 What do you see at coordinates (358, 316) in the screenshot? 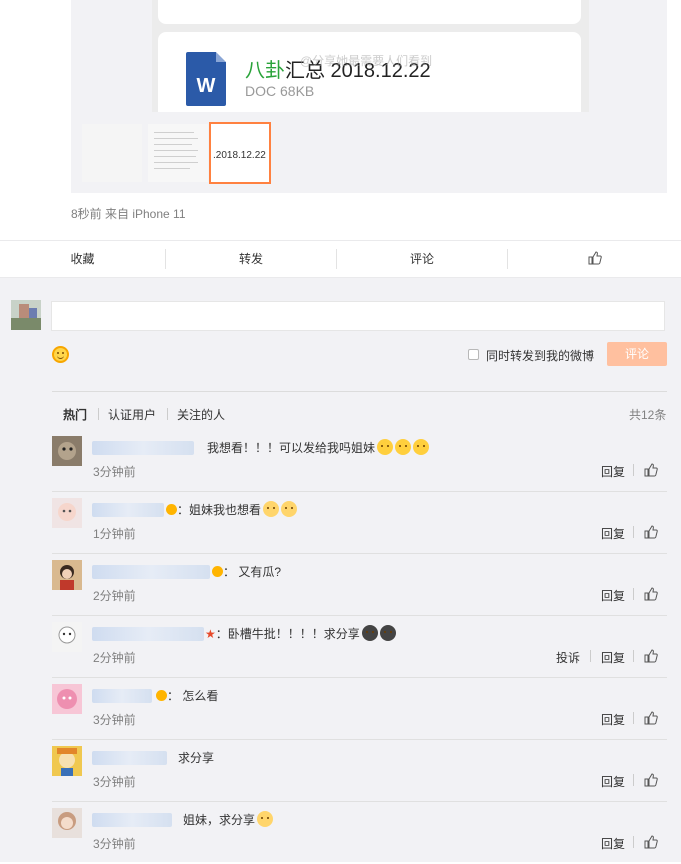
I see `comment-input` at bounding box center [358, 316].